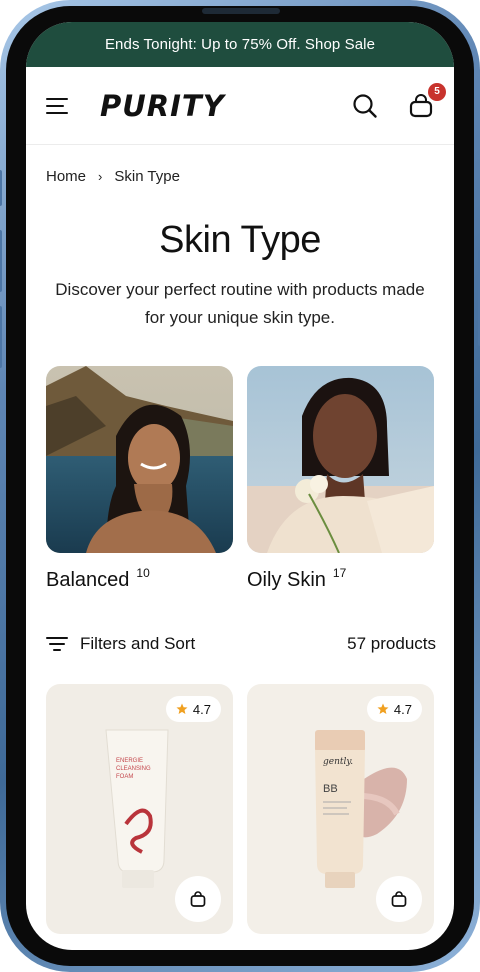 The width and height of the screenshot is (480, 972). I want to click on filter-icon, so click(57, 644).